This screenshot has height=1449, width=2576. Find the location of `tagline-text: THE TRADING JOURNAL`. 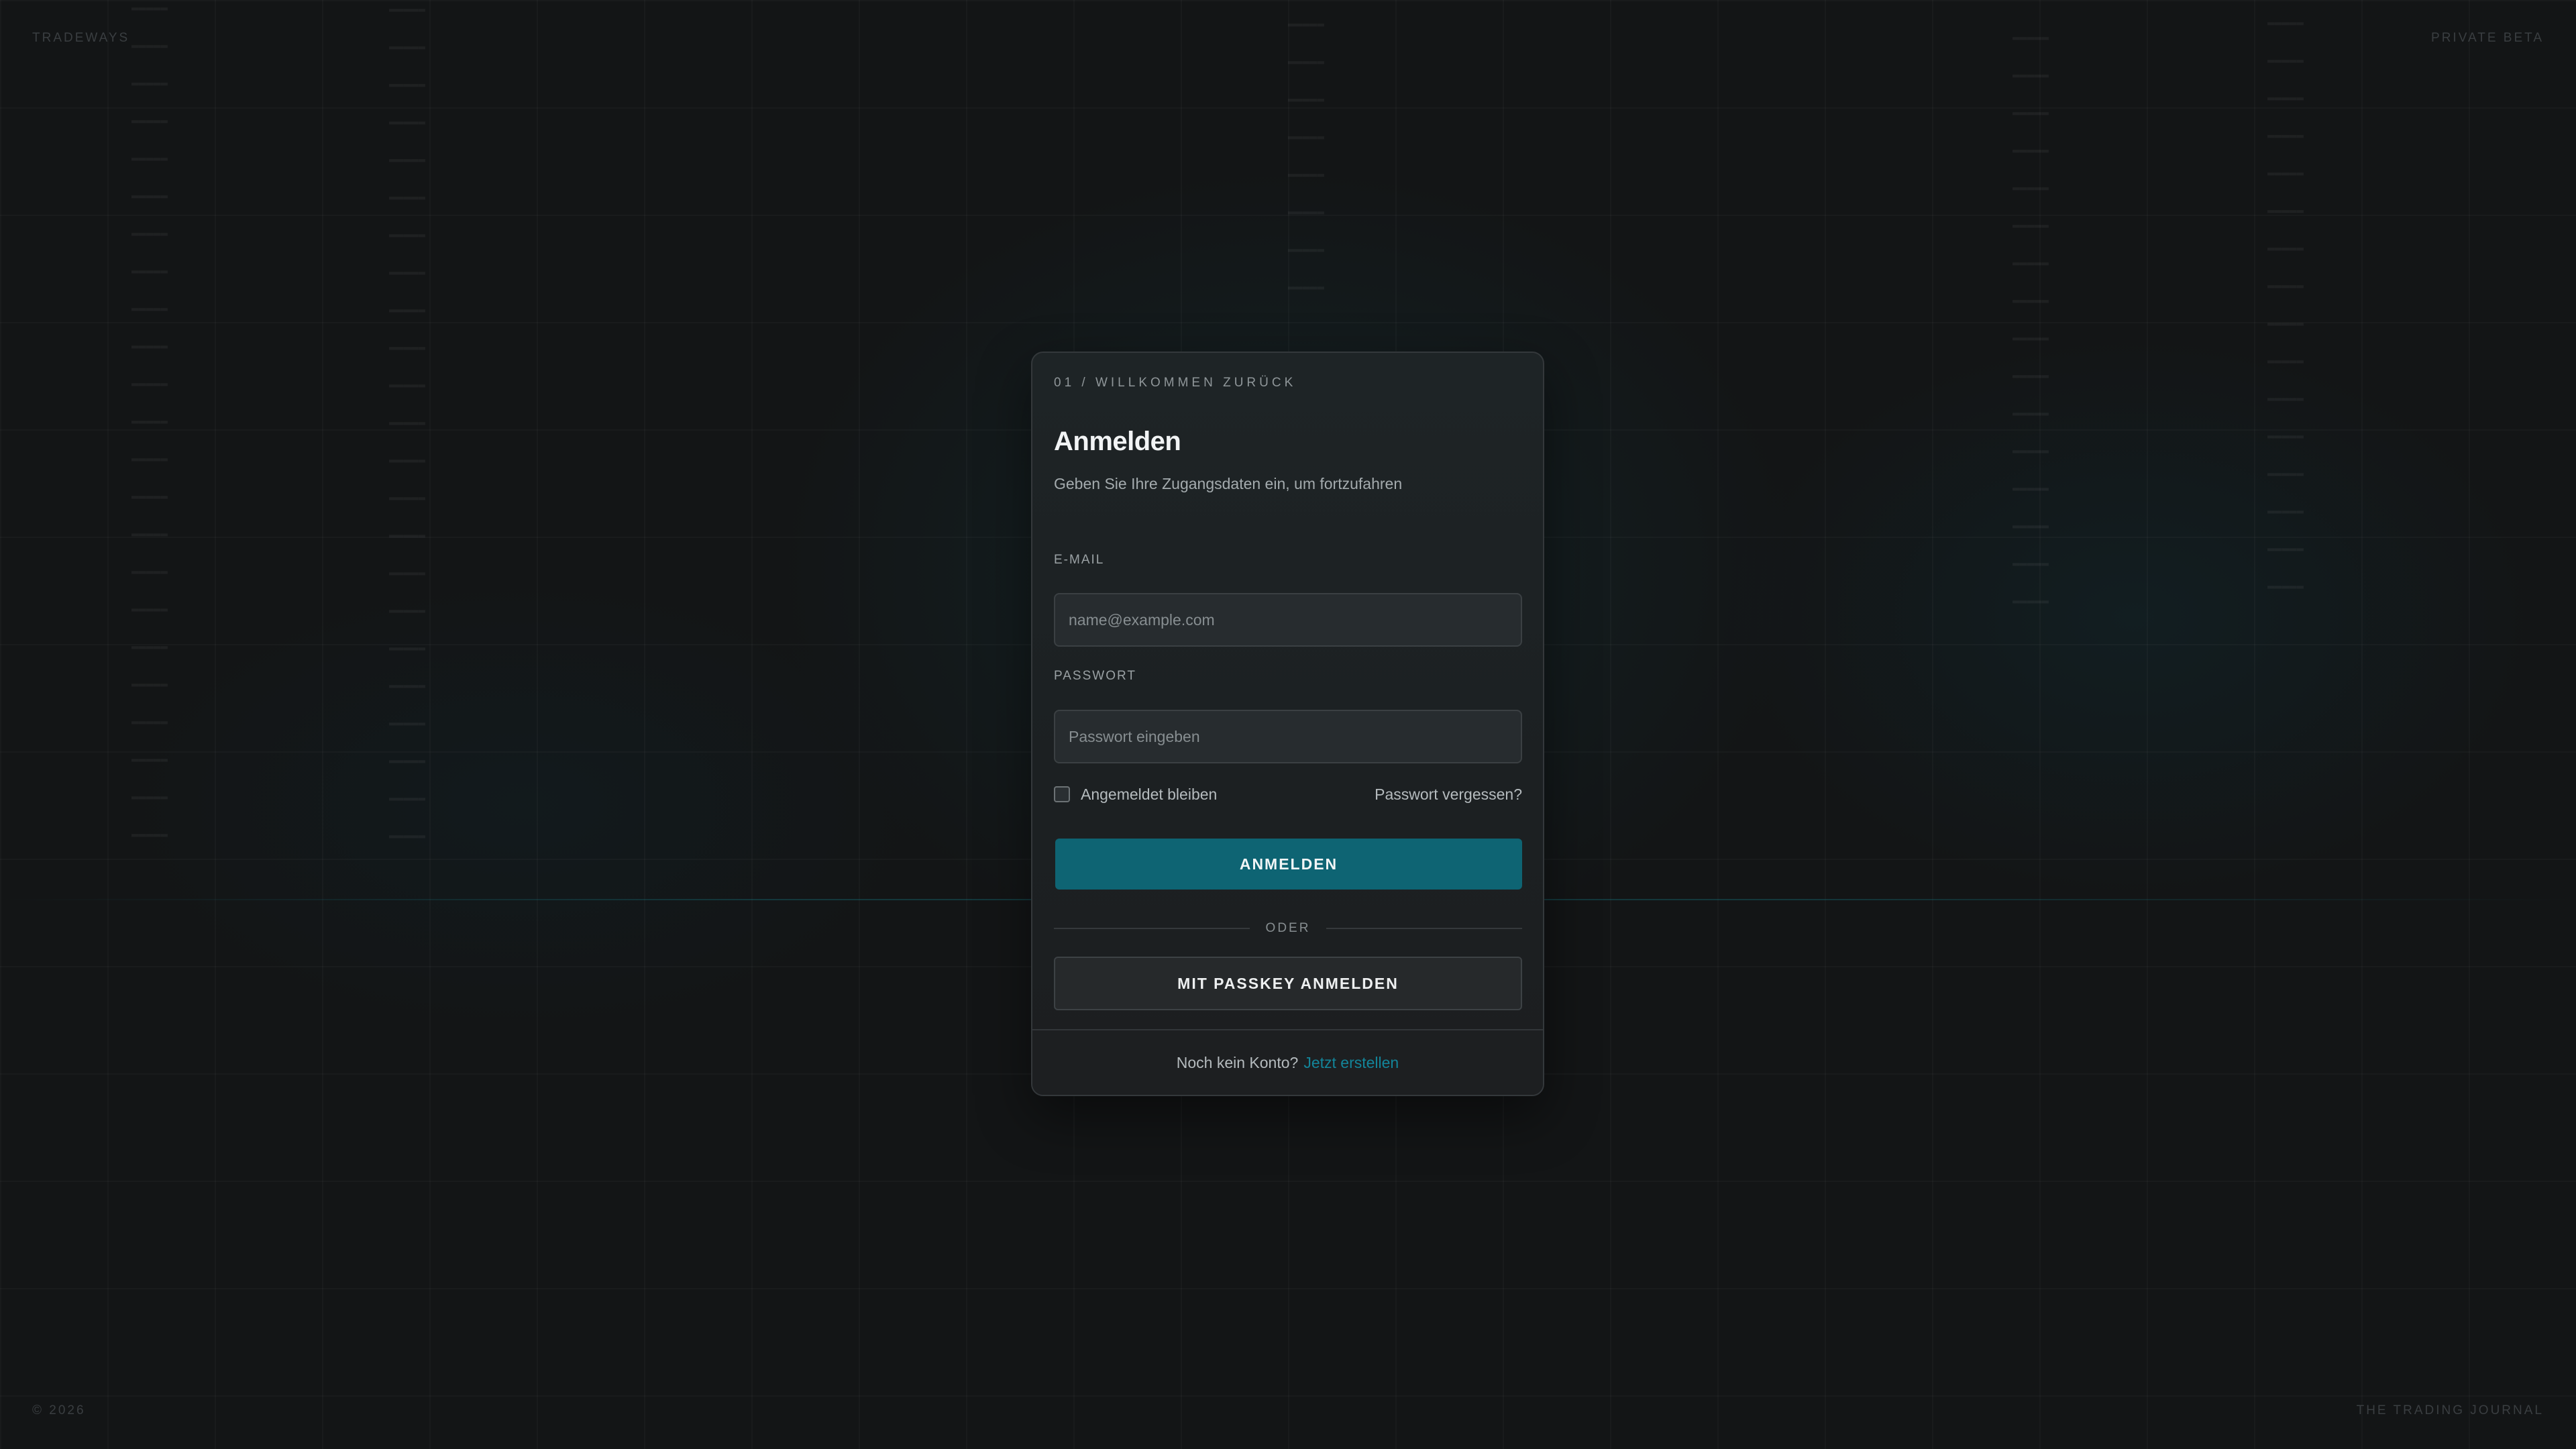

tagline-text: THE TRADING JOURNAL is located at coordinates (2450, 1410).